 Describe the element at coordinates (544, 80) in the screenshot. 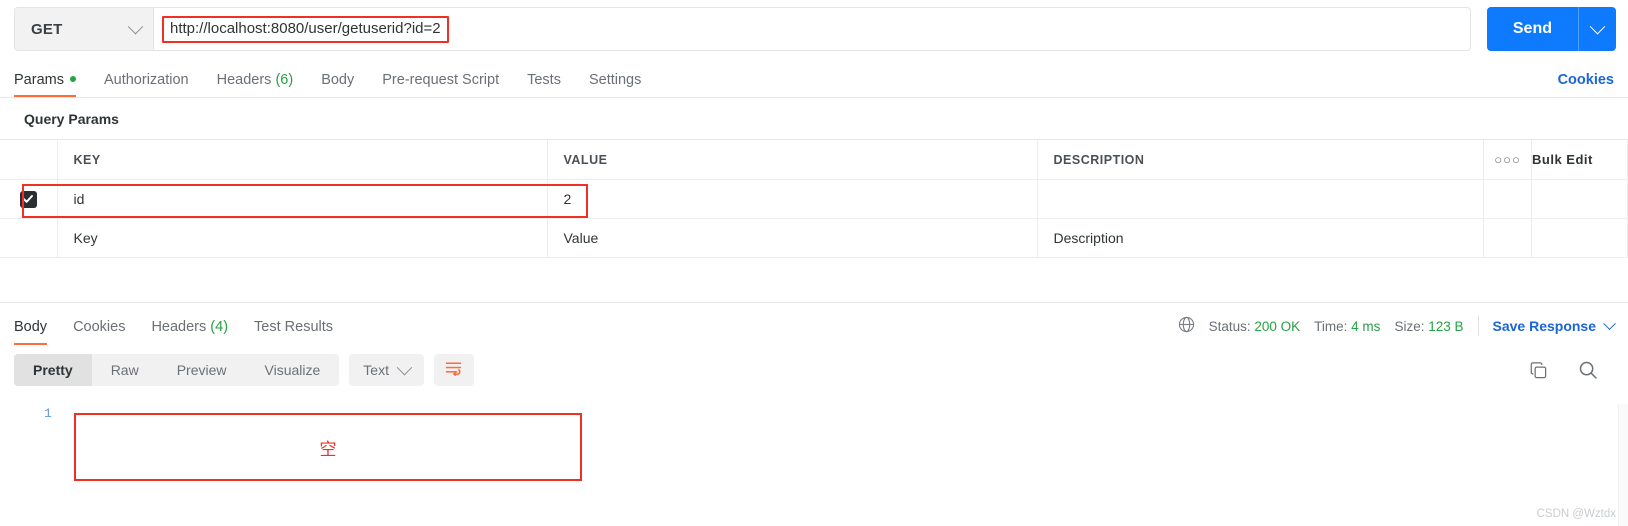

I see `tab-label: Tests` at that location.